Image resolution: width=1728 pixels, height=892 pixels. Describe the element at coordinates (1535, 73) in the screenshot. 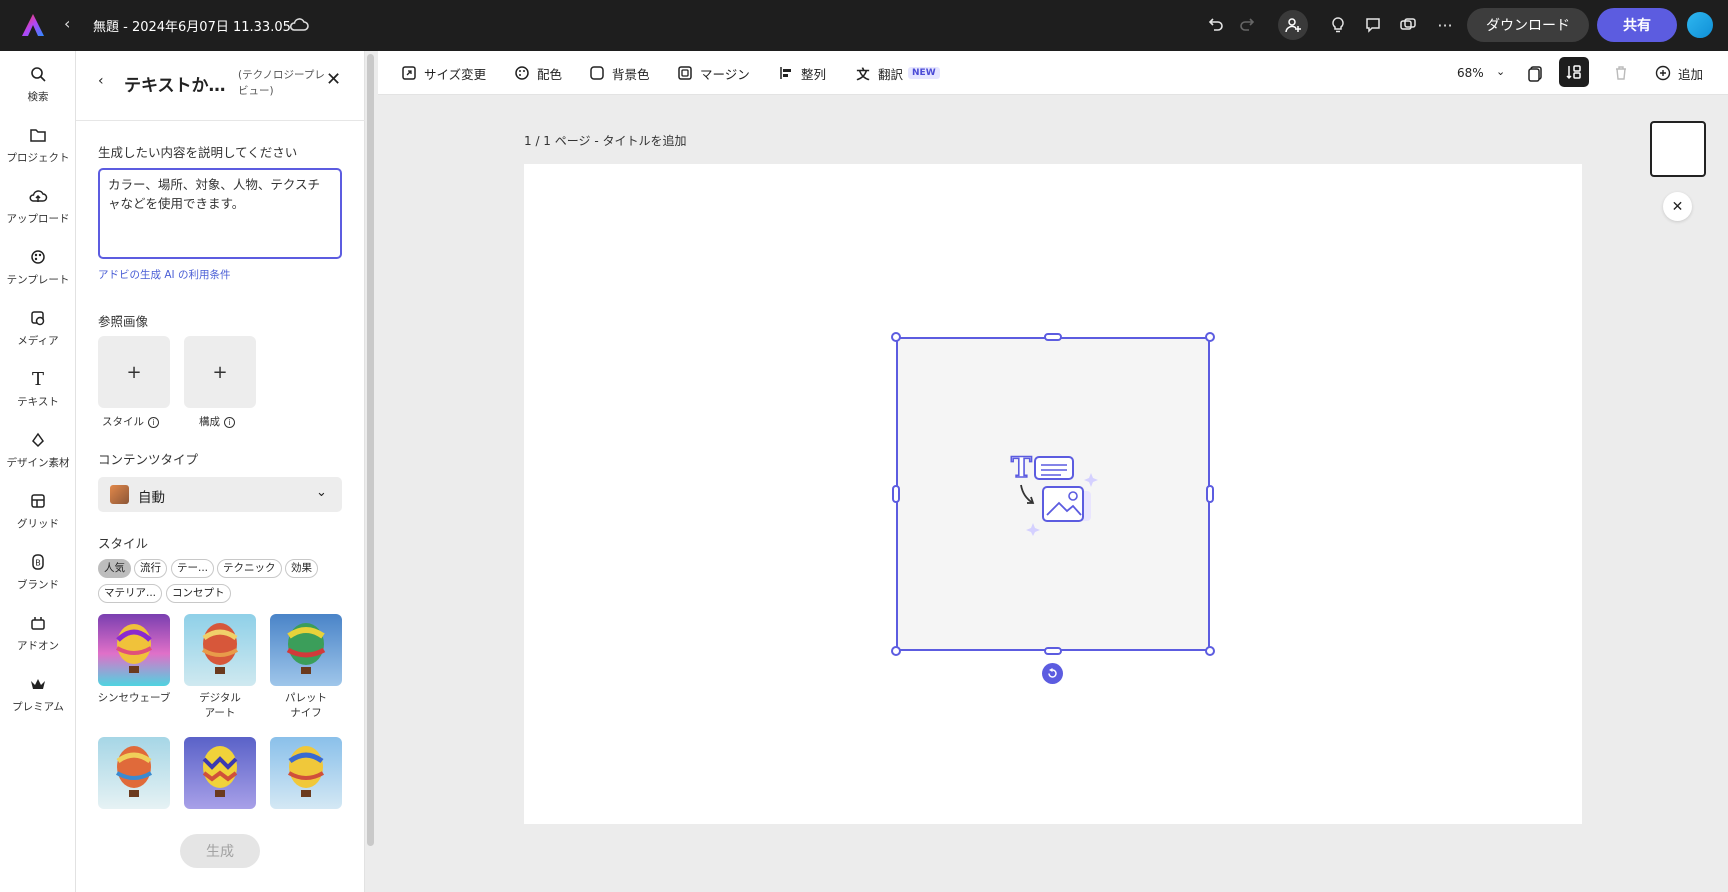

I see `pages-icon` at that location.